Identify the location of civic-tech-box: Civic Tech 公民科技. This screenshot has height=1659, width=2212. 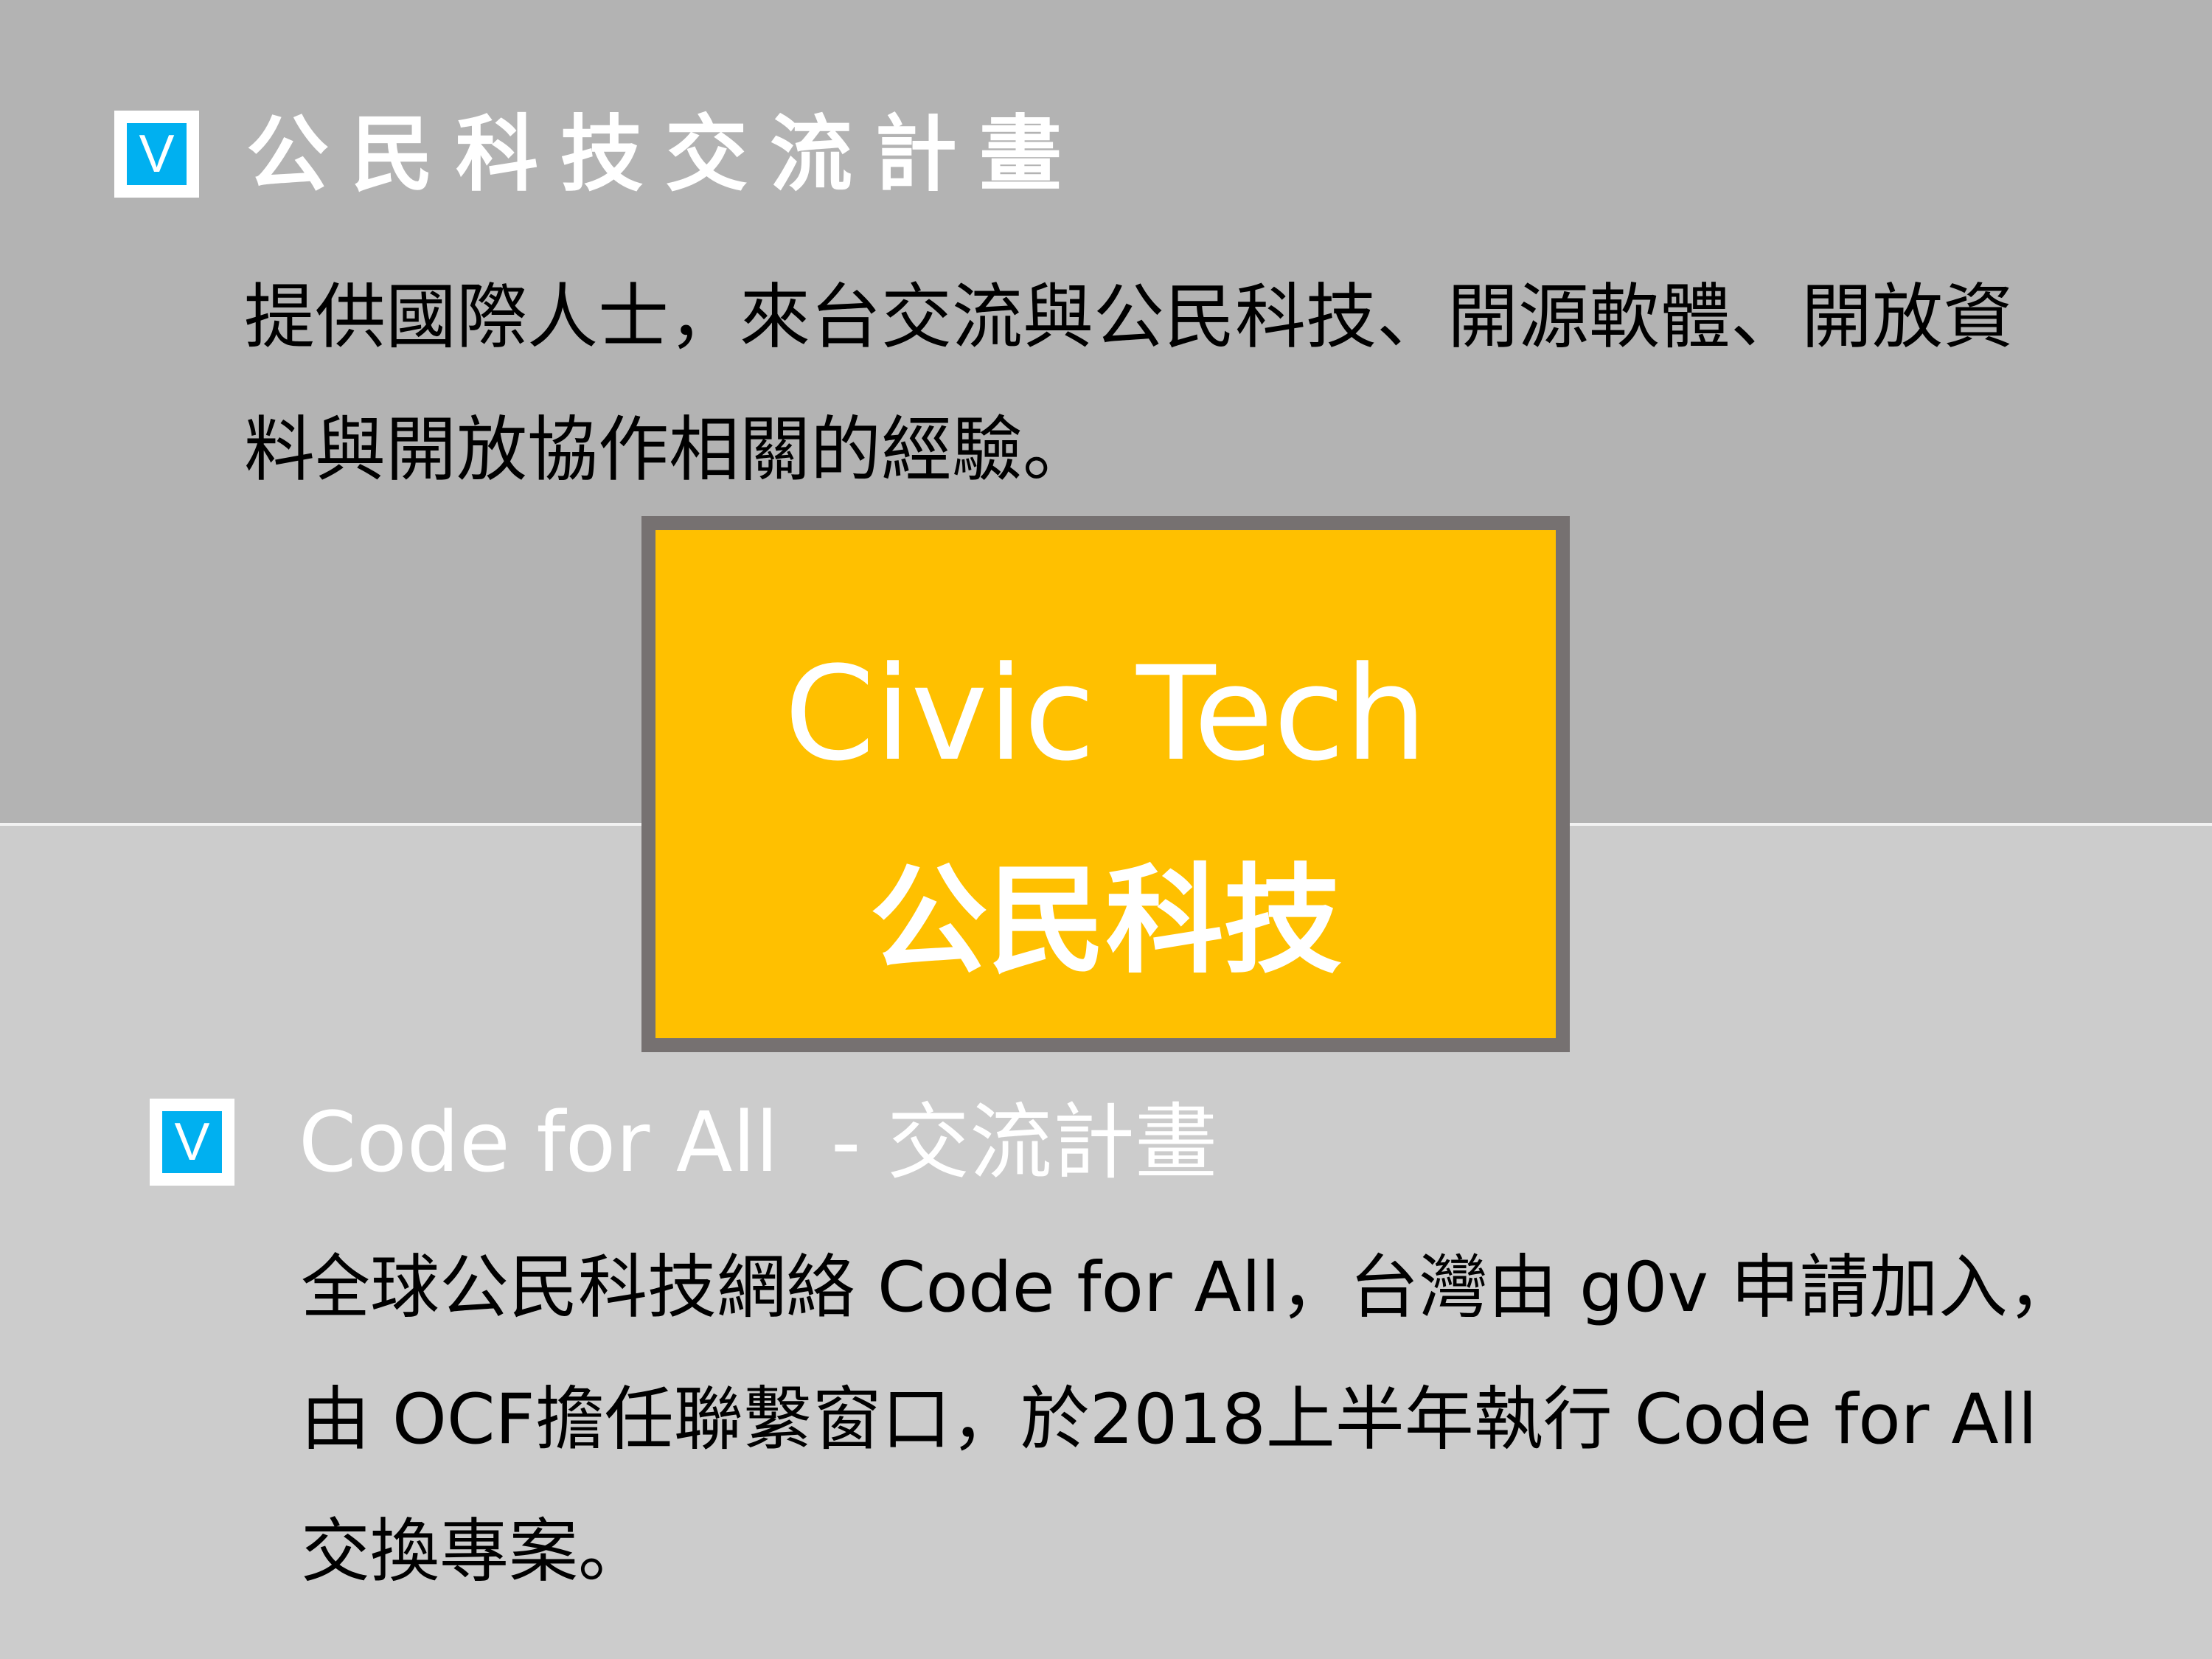
(1105, 784).